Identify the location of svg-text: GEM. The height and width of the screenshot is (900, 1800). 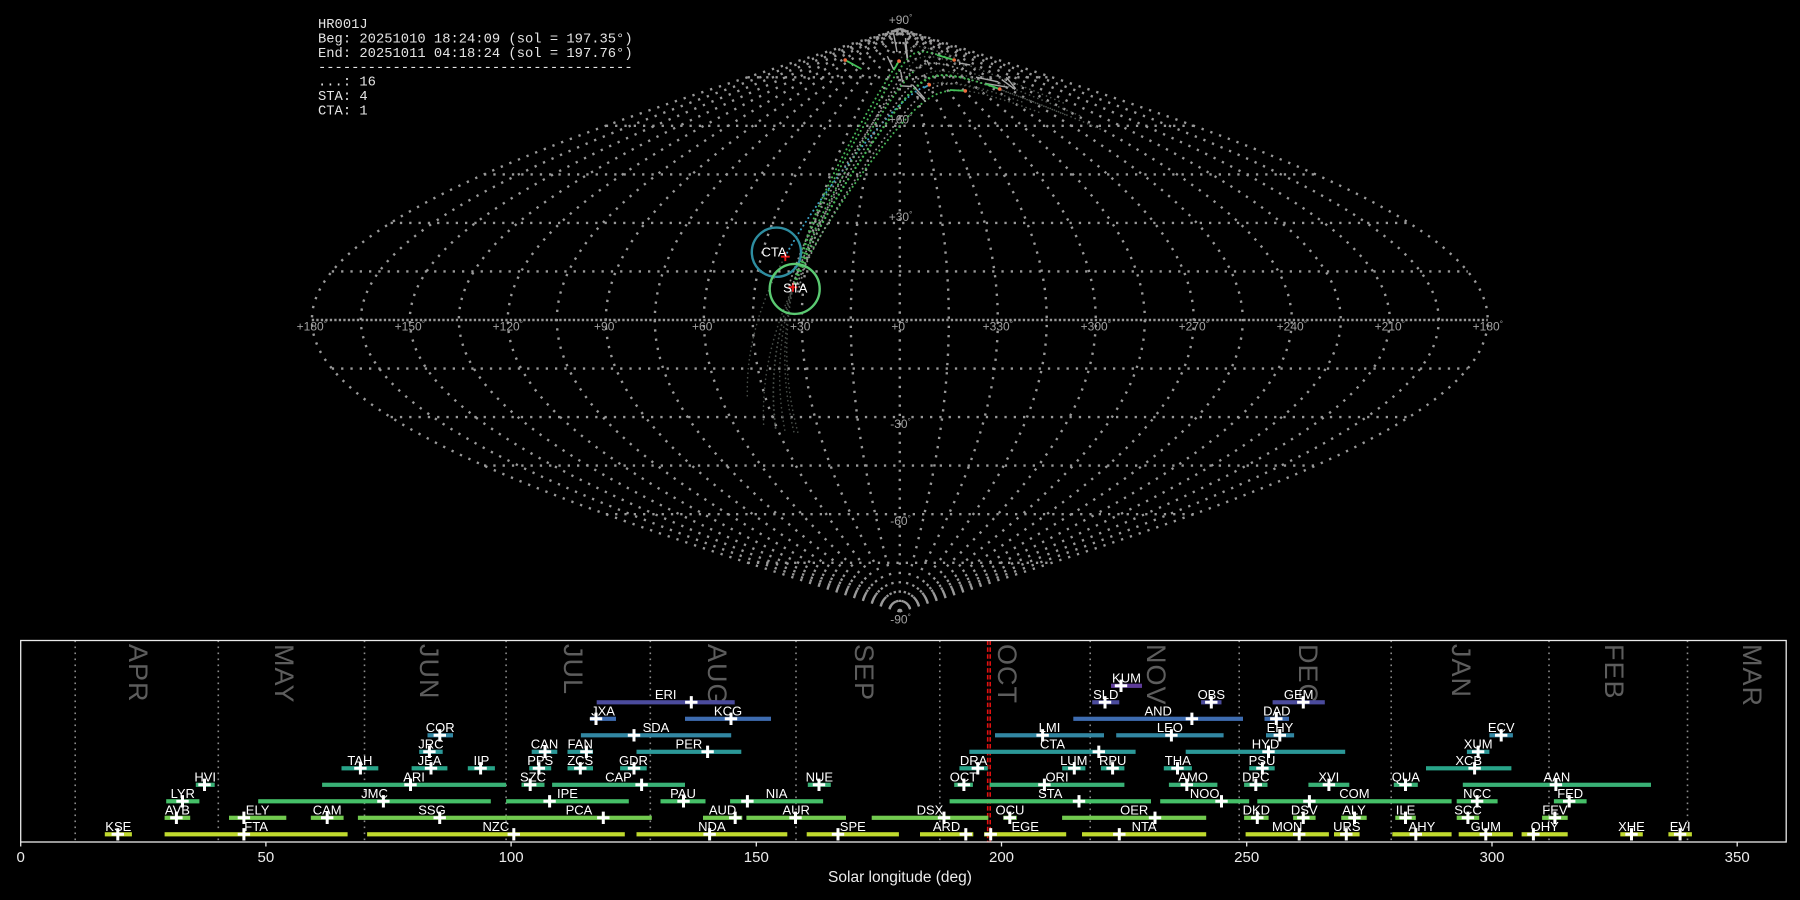
(1299, 694).